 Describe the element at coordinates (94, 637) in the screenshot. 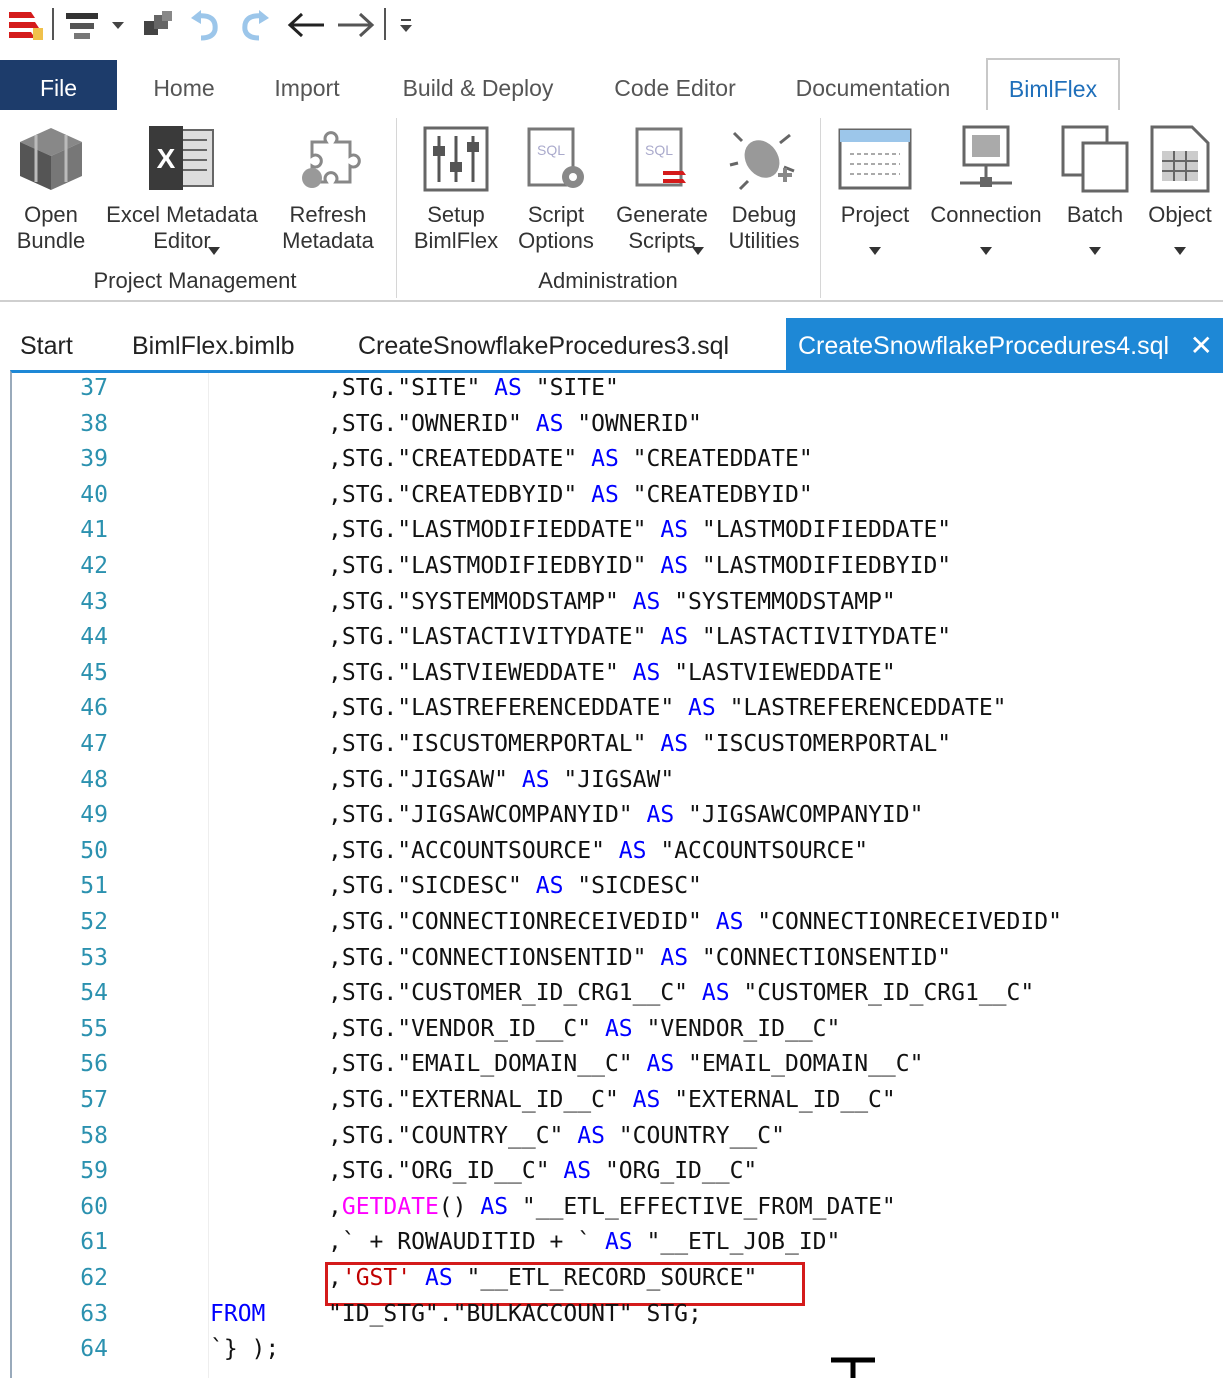

I see `line-number: 44` at that location.